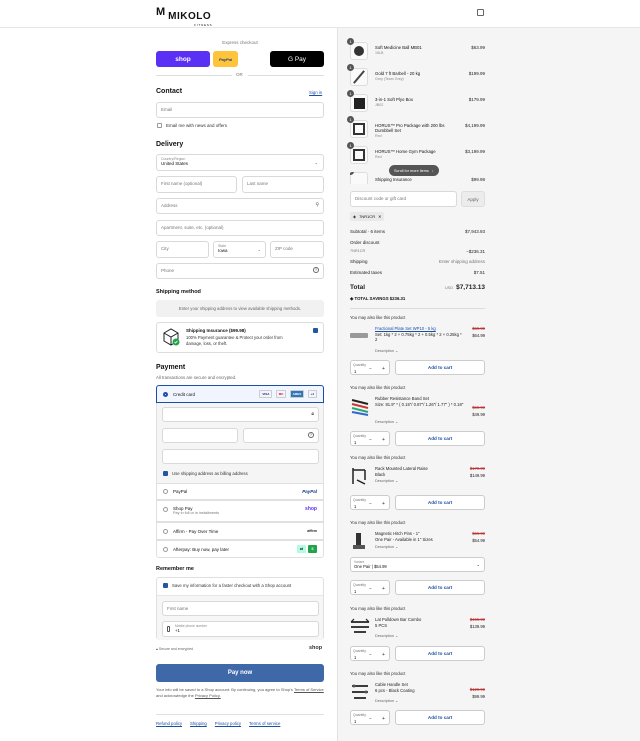 The image size is (640, 741). What do you see at coordinates (205, 474) in the screenshot?
I see `billing-checkbox-row: Use shipping address as billing address` at bounding box center [205, 474].